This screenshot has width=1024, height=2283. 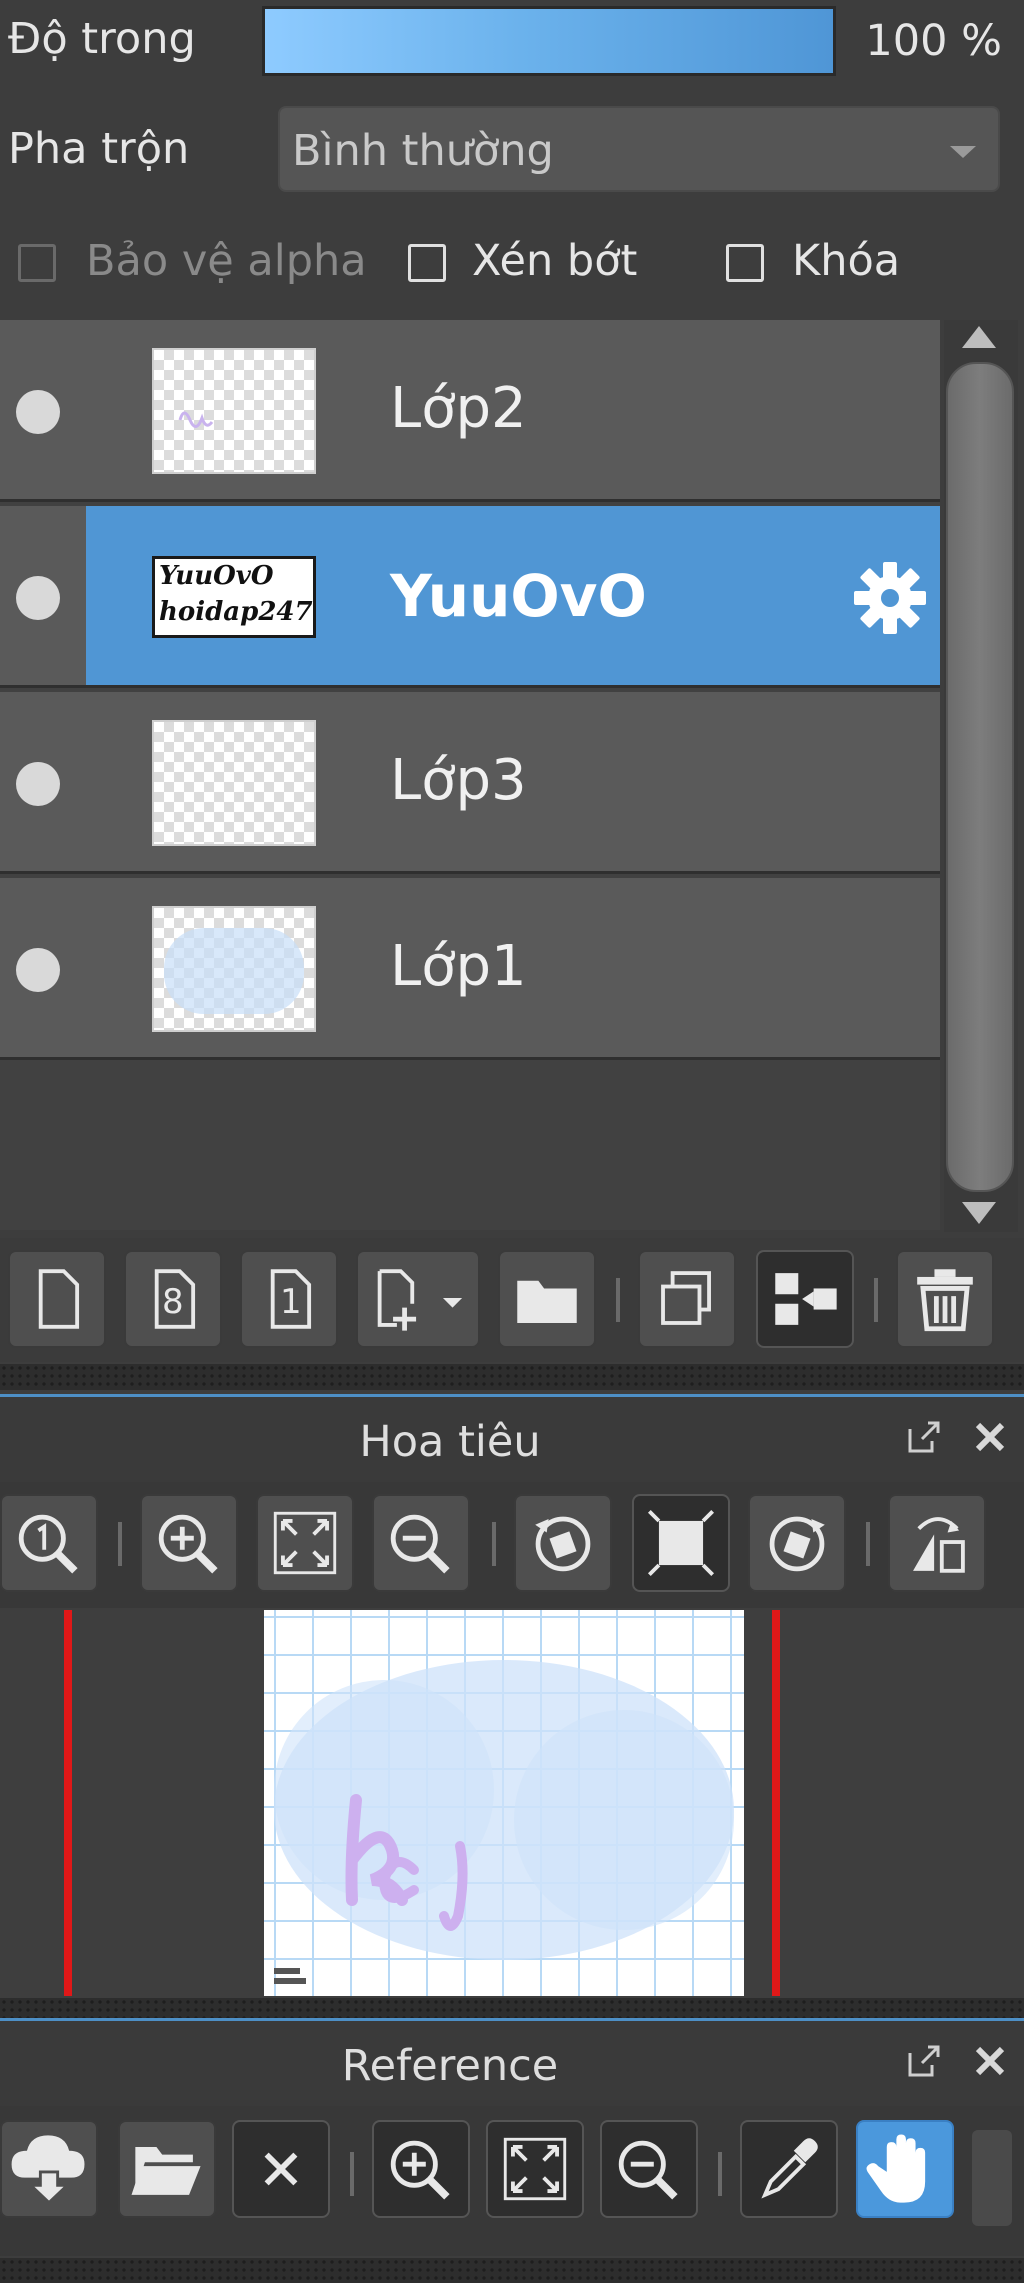 I want to click on add-layer-dropdown-button, so click(x=418, y=1299).